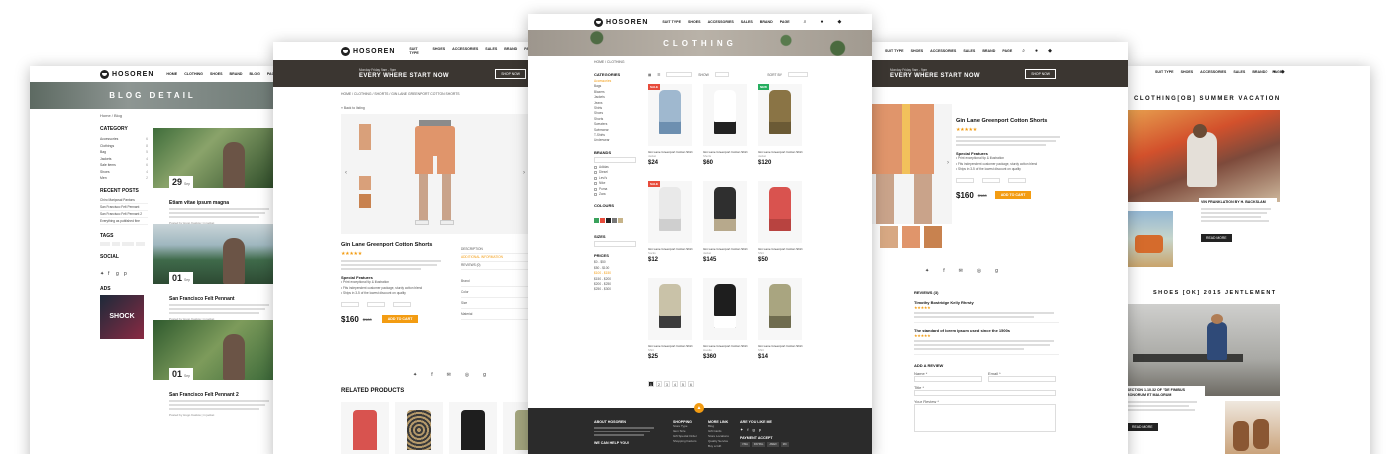  Describe the element at coordinates (1202, 350) in the screenshot. I see `post-image` at that location.